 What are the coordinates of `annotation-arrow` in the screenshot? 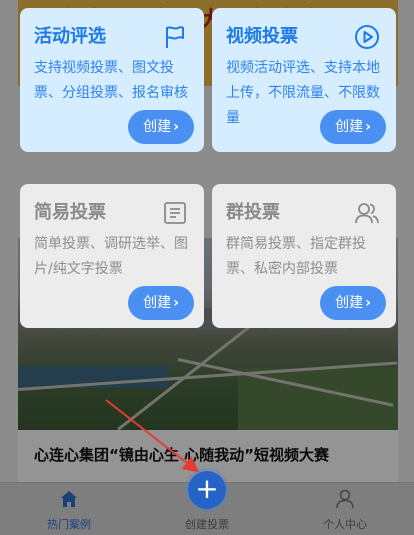 It's located at (152, 436).